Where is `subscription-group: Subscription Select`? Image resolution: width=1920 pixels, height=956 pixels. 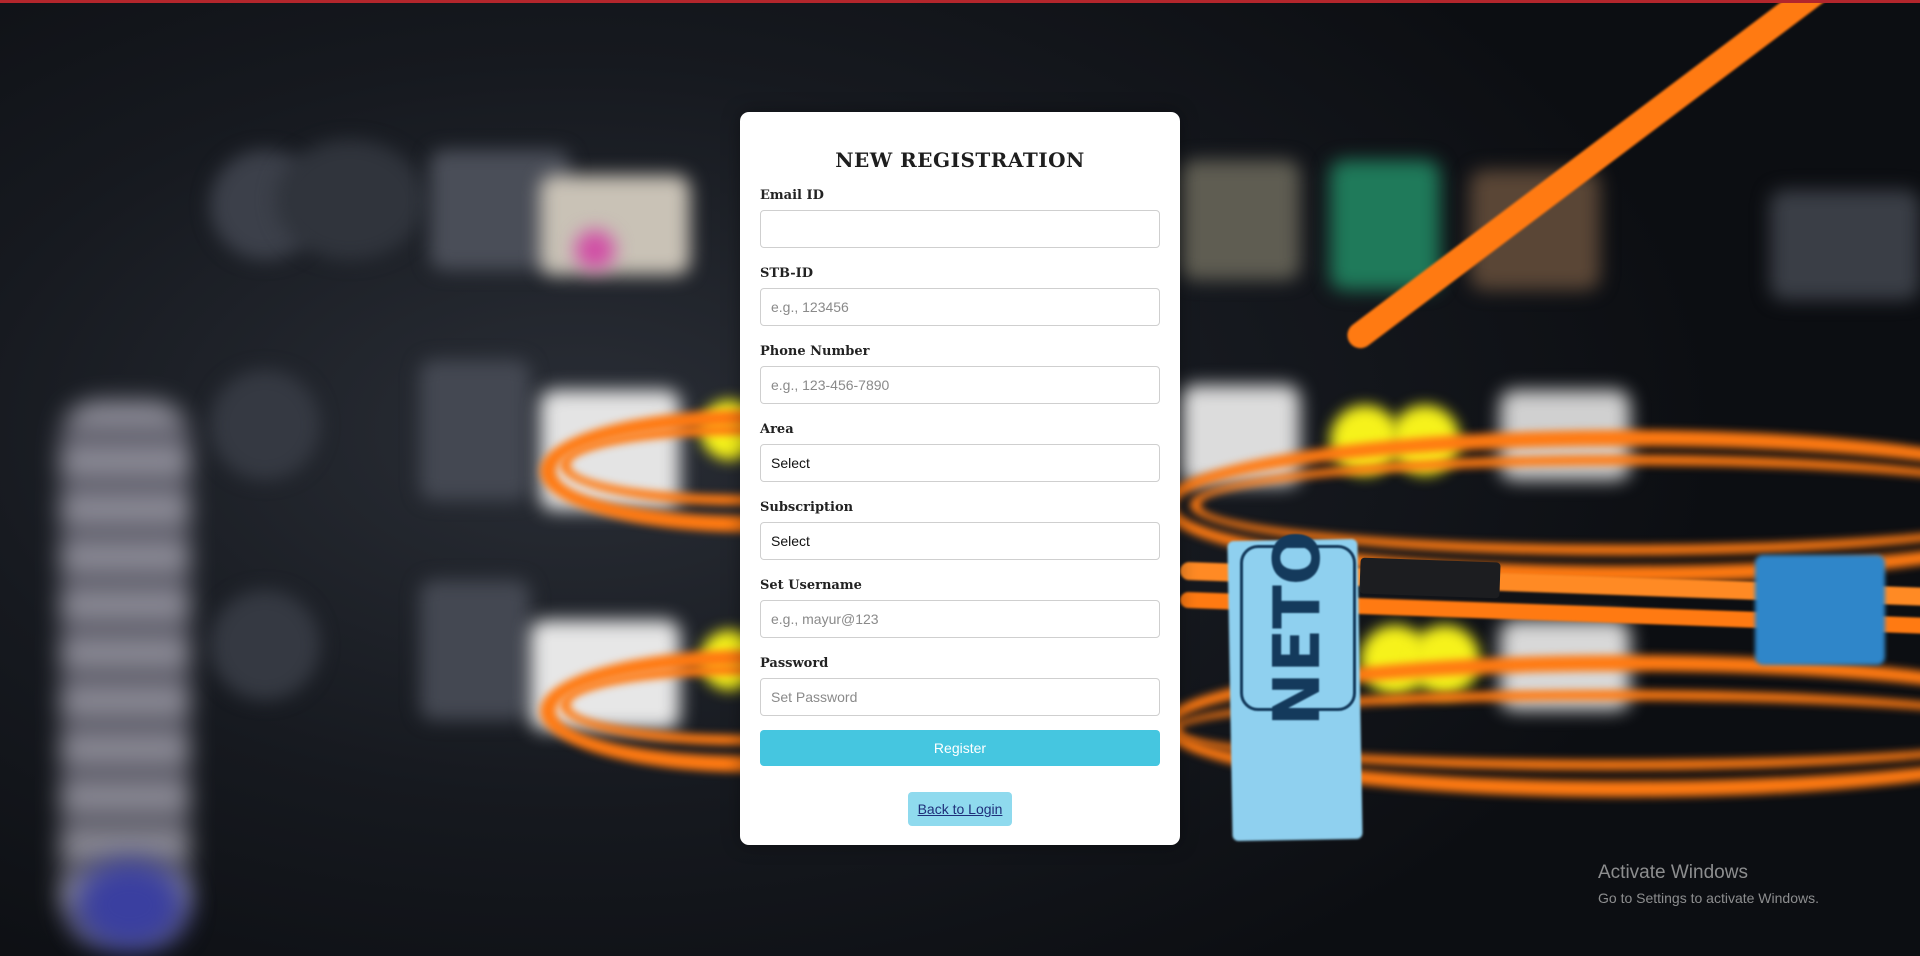 subscription-group: Subscription Select is located at coordinates (960, 530).